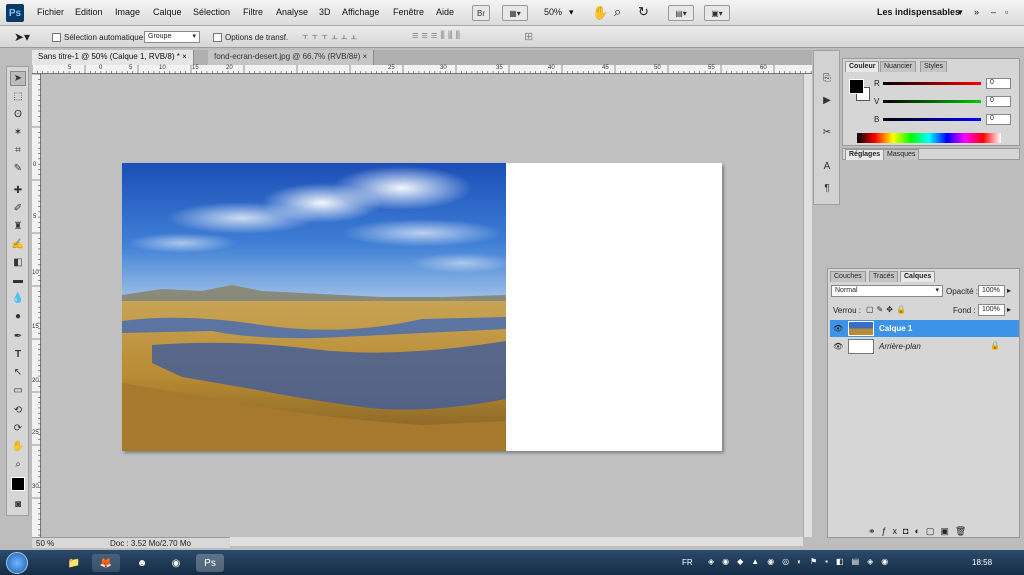  Describe the element at coordinates (515, 13) in the screenshot. I see `extras-icon: ▦▾` at that location.